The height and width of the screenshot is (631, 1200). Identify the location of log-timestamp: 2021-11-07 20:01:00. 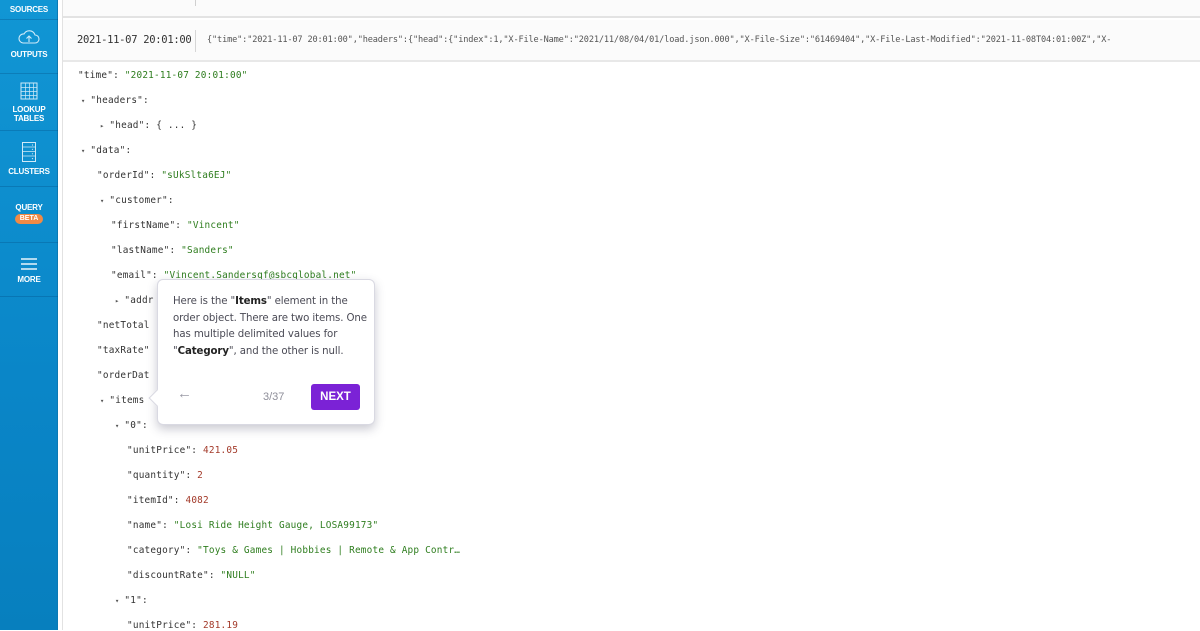
(134, 40).